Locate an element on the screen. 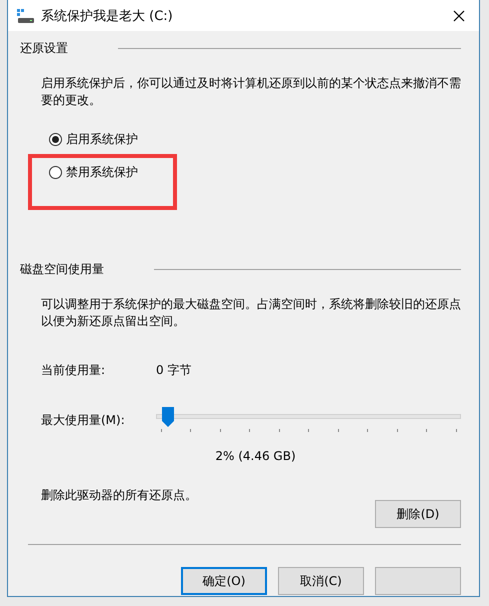 The height and width of the screenshot is (606, 489). dialog-button: 取消(C) is located at coordinates (321, 581).